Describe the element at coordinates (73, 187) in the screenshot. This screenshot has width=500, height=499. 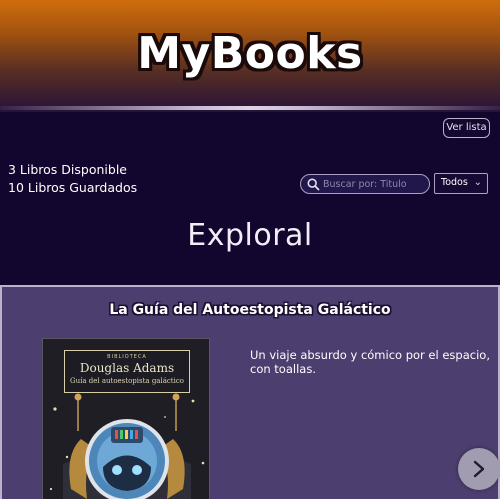
I see `saved-count: 10 Libros Guardados` at that location.